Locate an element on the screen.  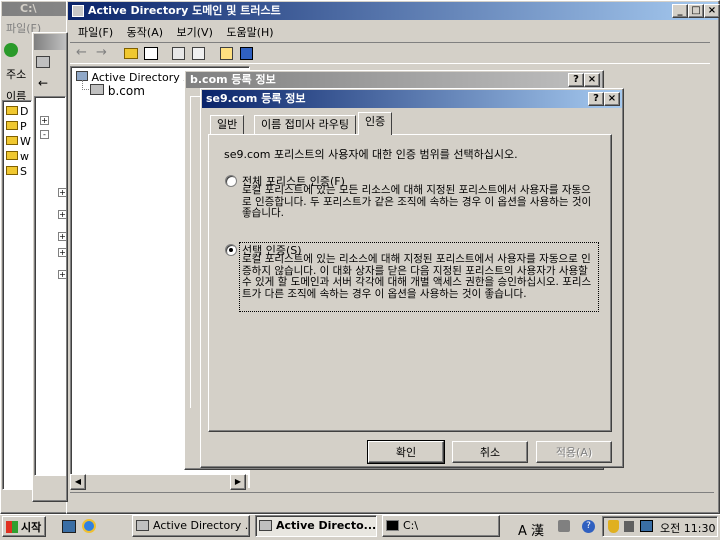
bcom-close-button: × is located at coordinates (592, 80).